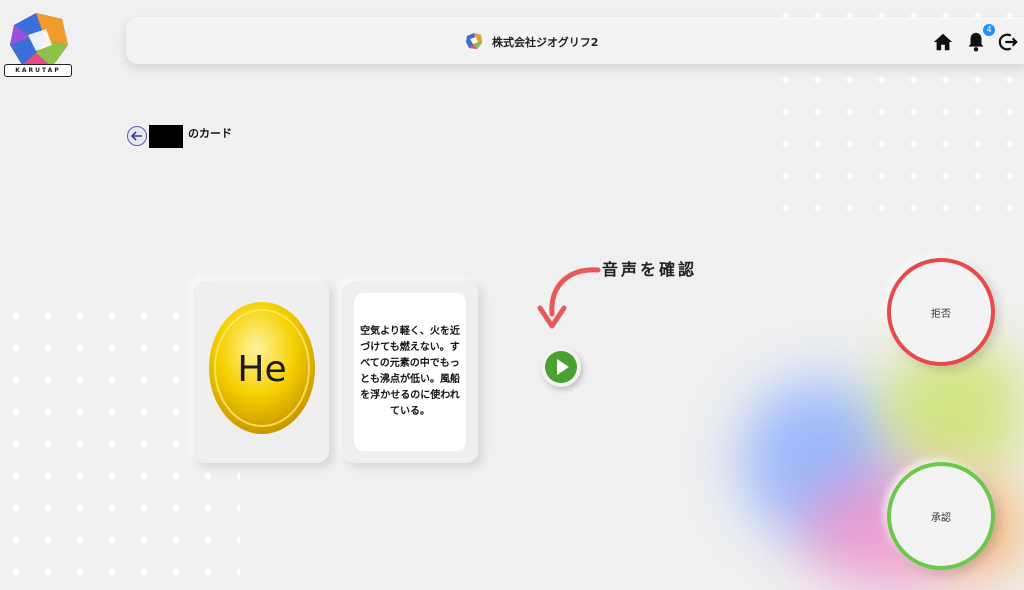 The width and height of the screenshot is (1024, 590). I want to click on approve-button: 承認, so click(941, 516).